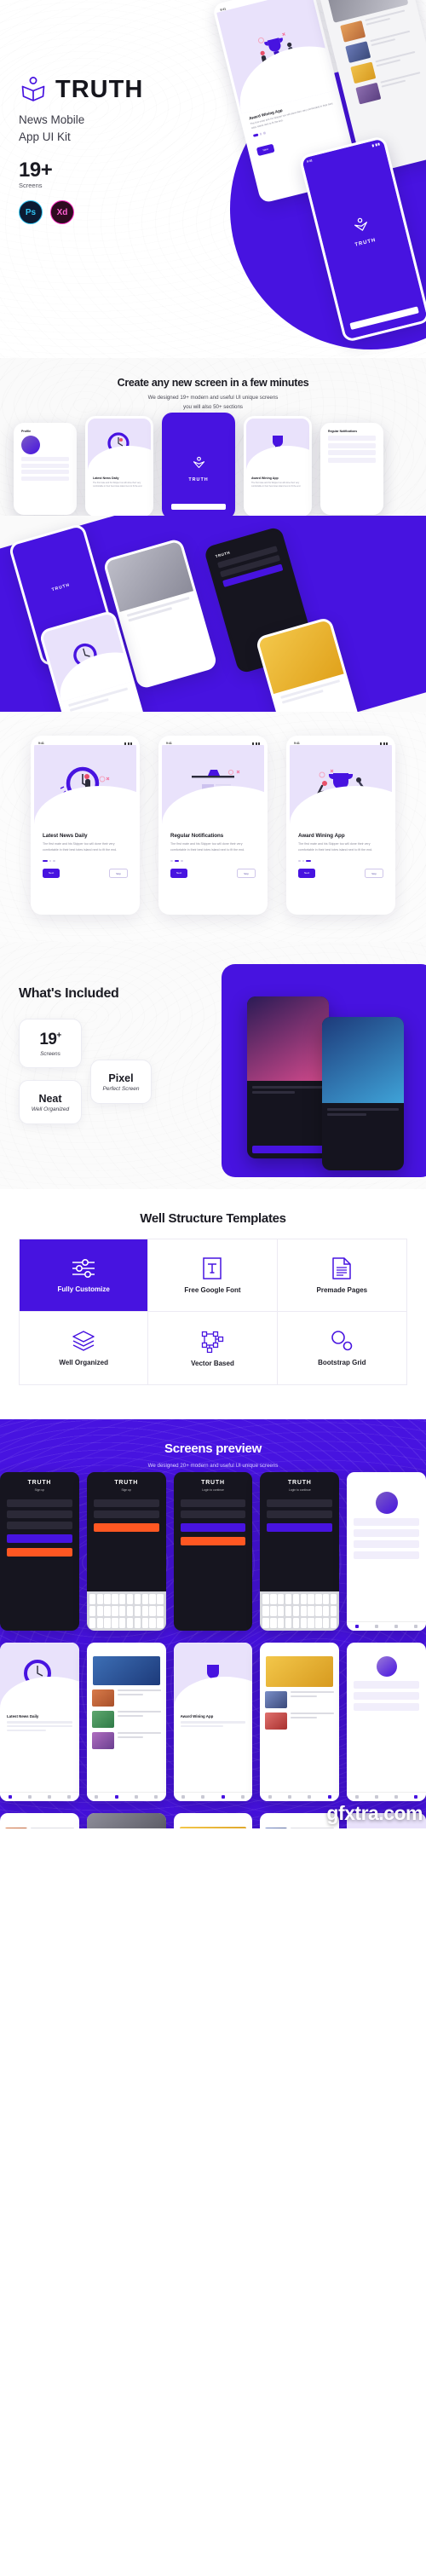 The image size is (426, 2576). Describe the element at coordinates (343, 431) in the screenshot. I see `phone-title: Regular Notifications` at that location.